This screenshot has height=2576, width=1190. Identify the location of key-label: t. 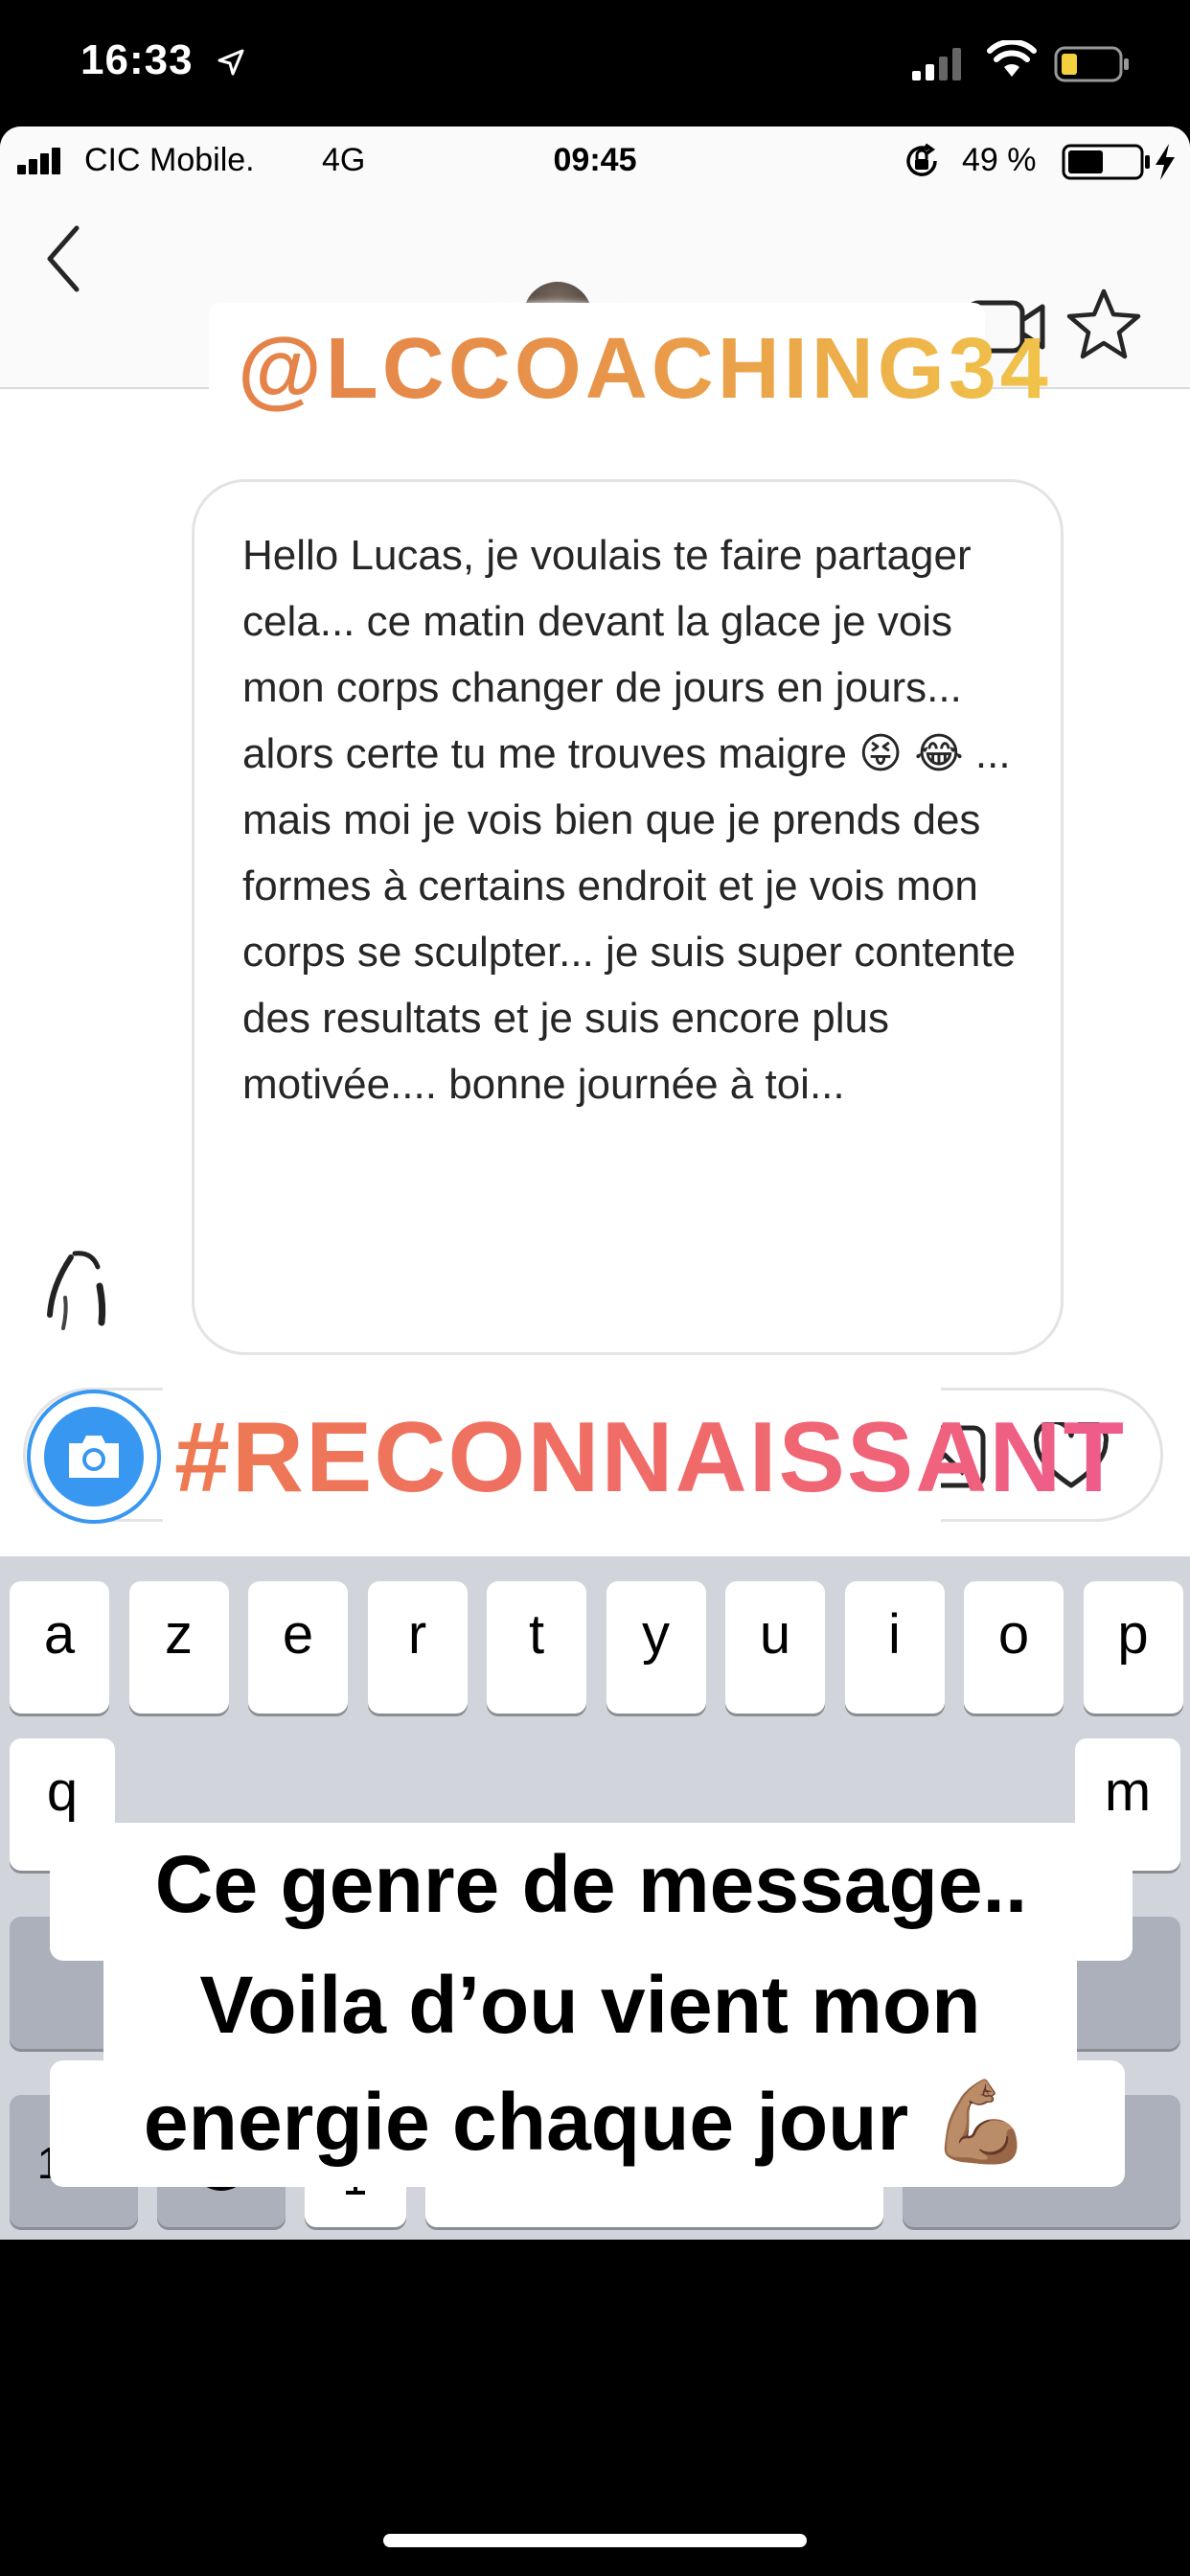
(537, 1634).